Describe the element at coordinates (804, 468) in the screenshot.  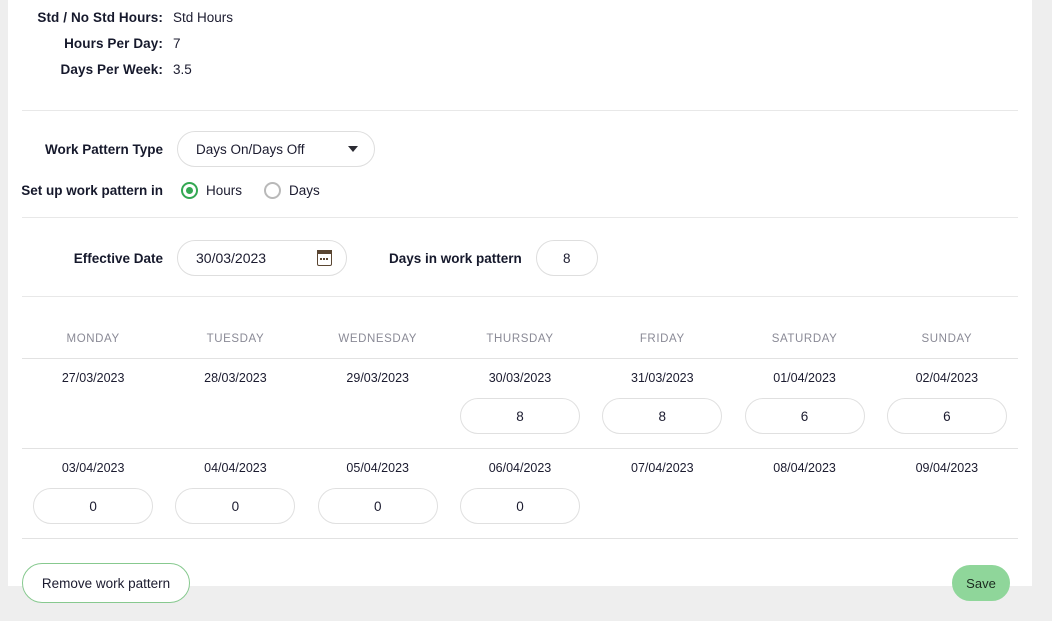
I see `day-date: 08/04/2023` at that location.